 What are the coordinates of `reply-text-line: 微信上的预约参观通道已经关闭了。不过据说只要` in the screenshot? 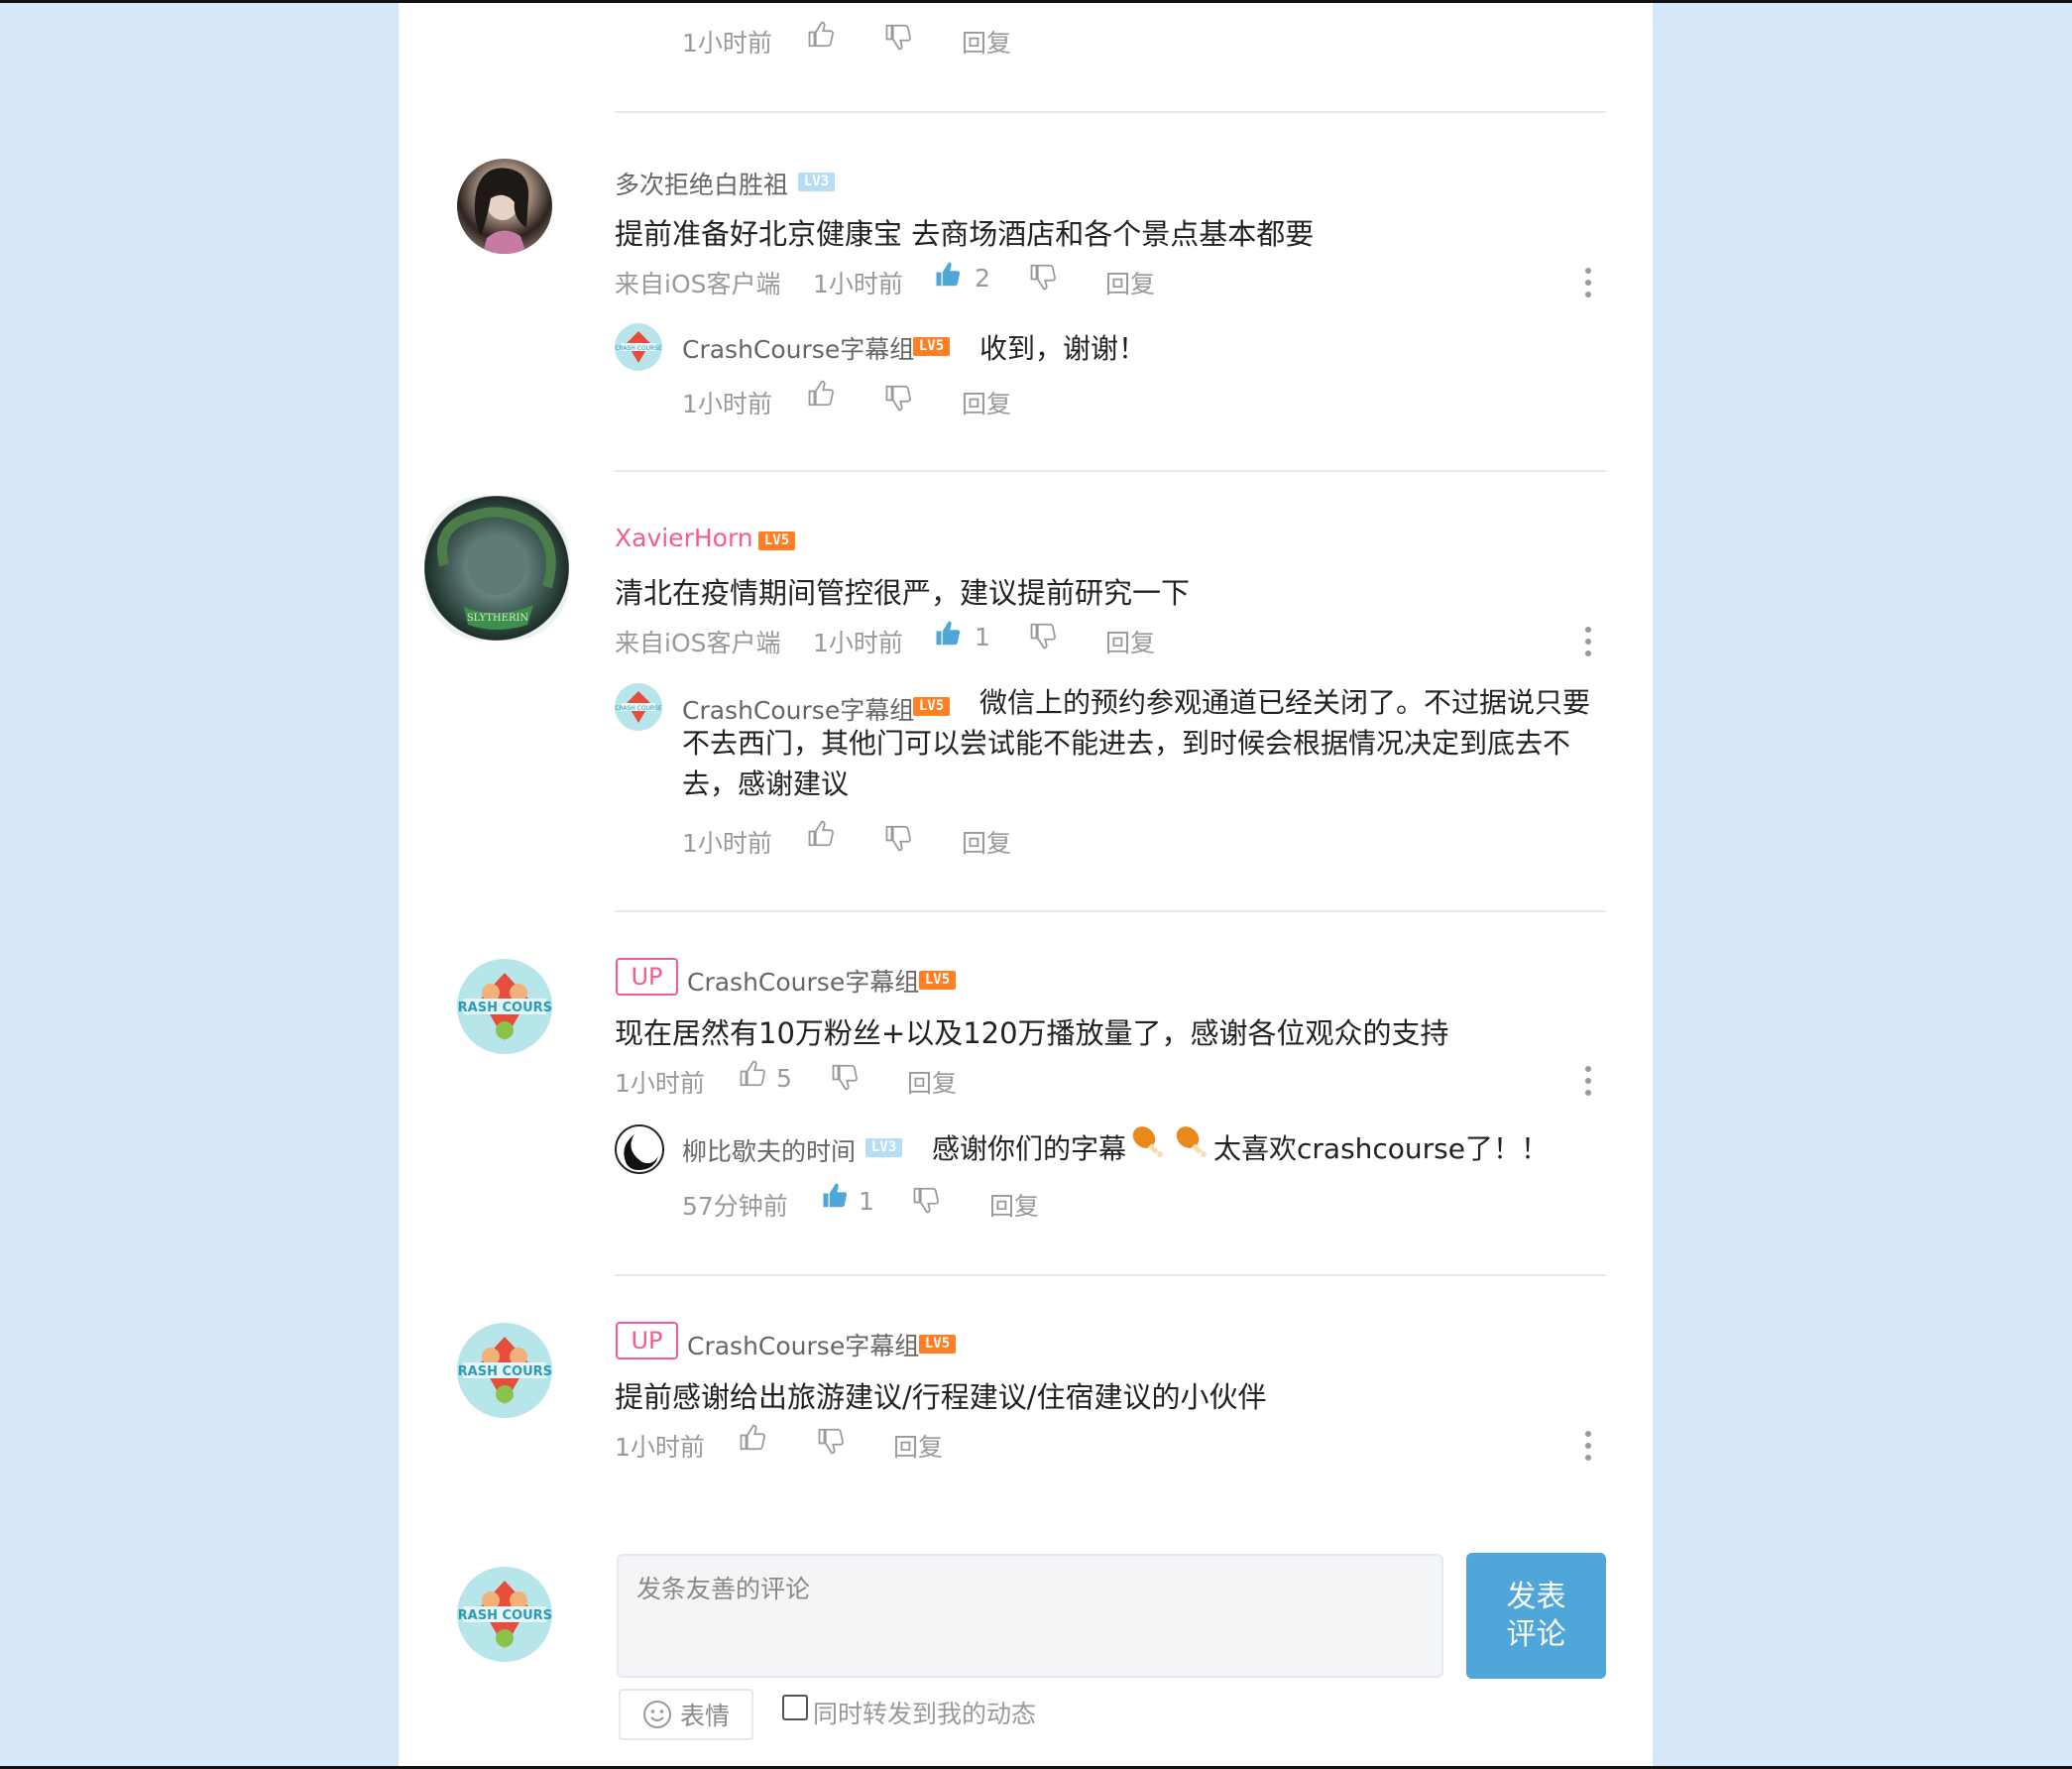 It's located at (1285, 702).